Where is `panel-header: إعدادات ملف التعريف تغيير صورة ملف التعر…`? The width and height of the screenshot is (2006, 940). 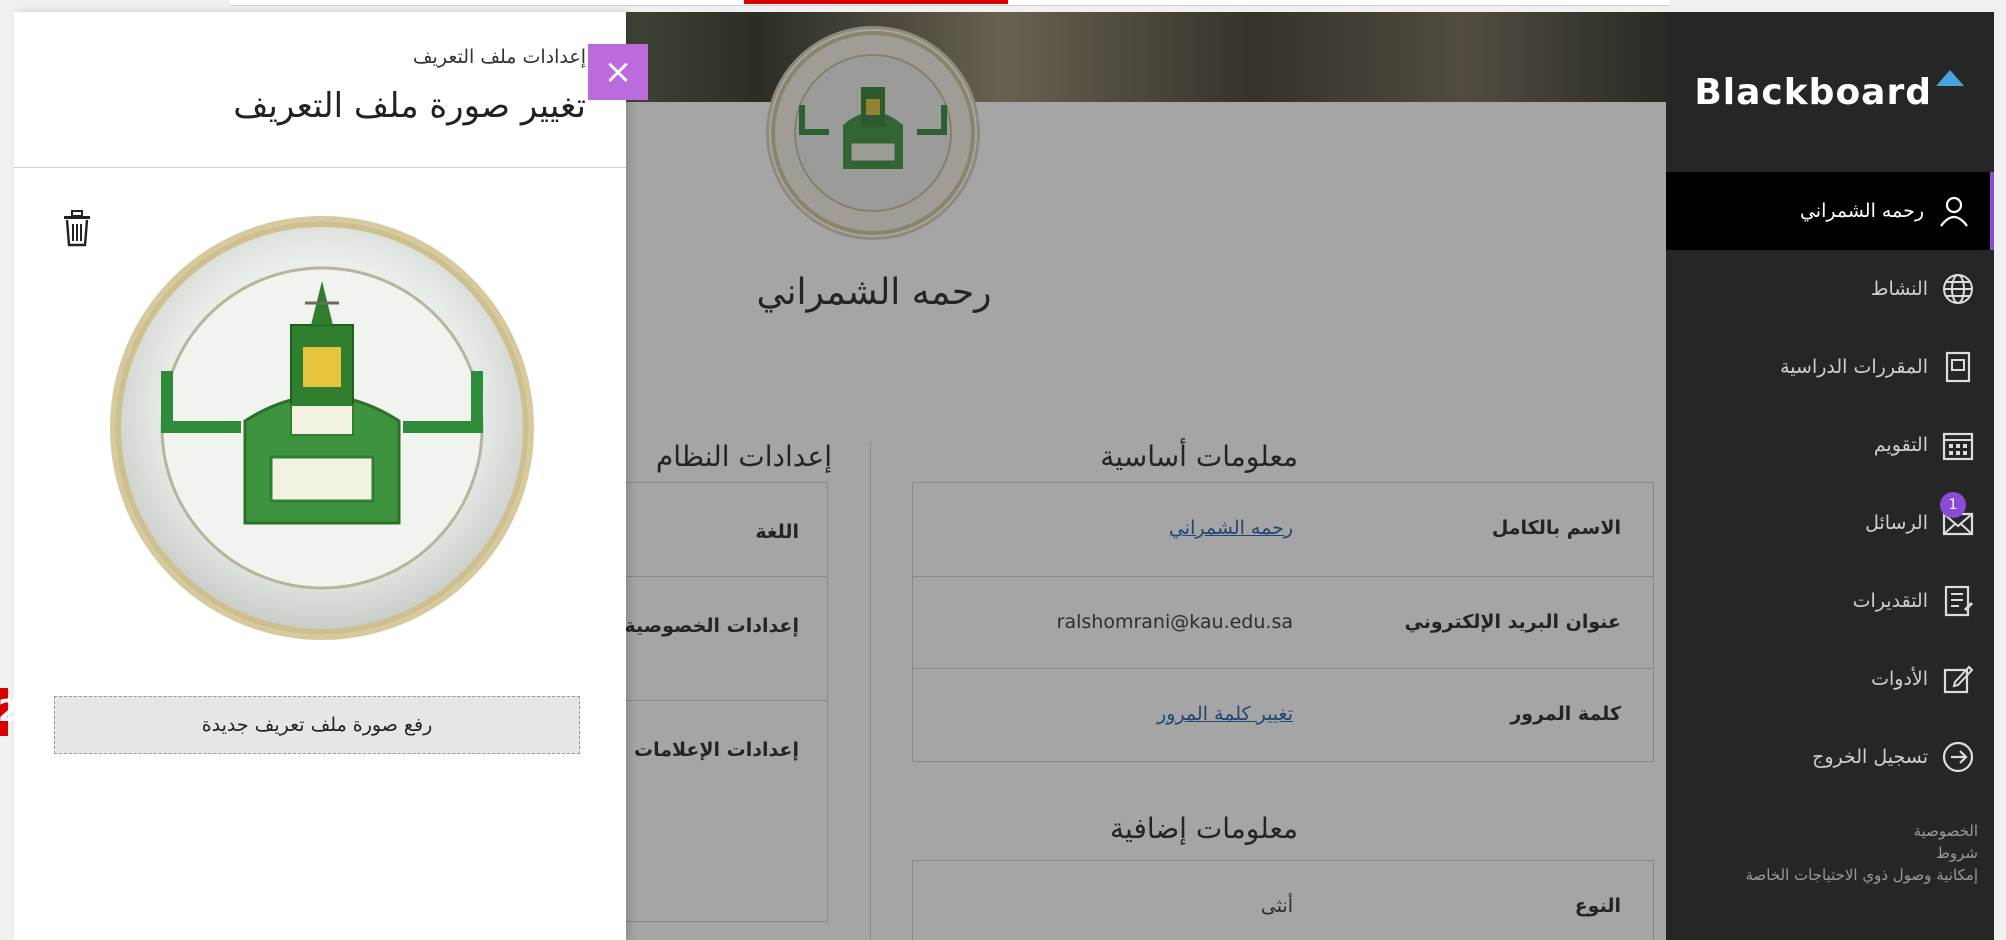 panel-header: إعدادات ملف التعريف تغيير صورة ملف التعر… is located at coordinates (320, 90).